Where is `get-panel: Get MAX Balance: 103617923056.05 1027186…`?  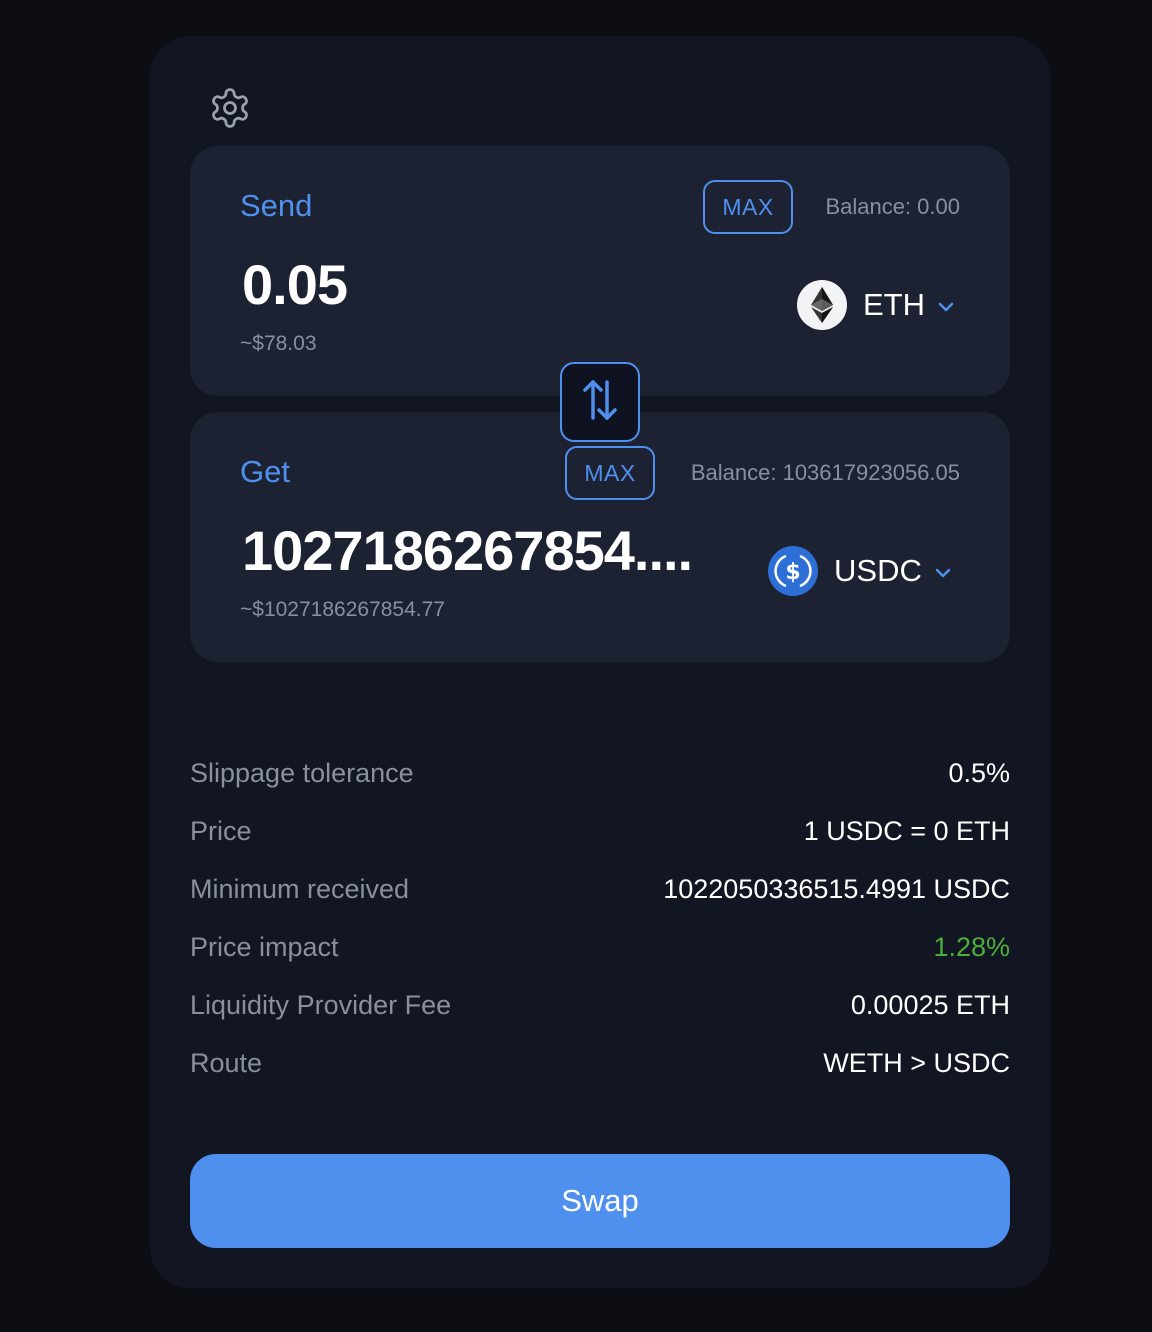 get-panel: Get MAX Balance: 103617923056.05 1027186… is located at coordinates (600, 537).